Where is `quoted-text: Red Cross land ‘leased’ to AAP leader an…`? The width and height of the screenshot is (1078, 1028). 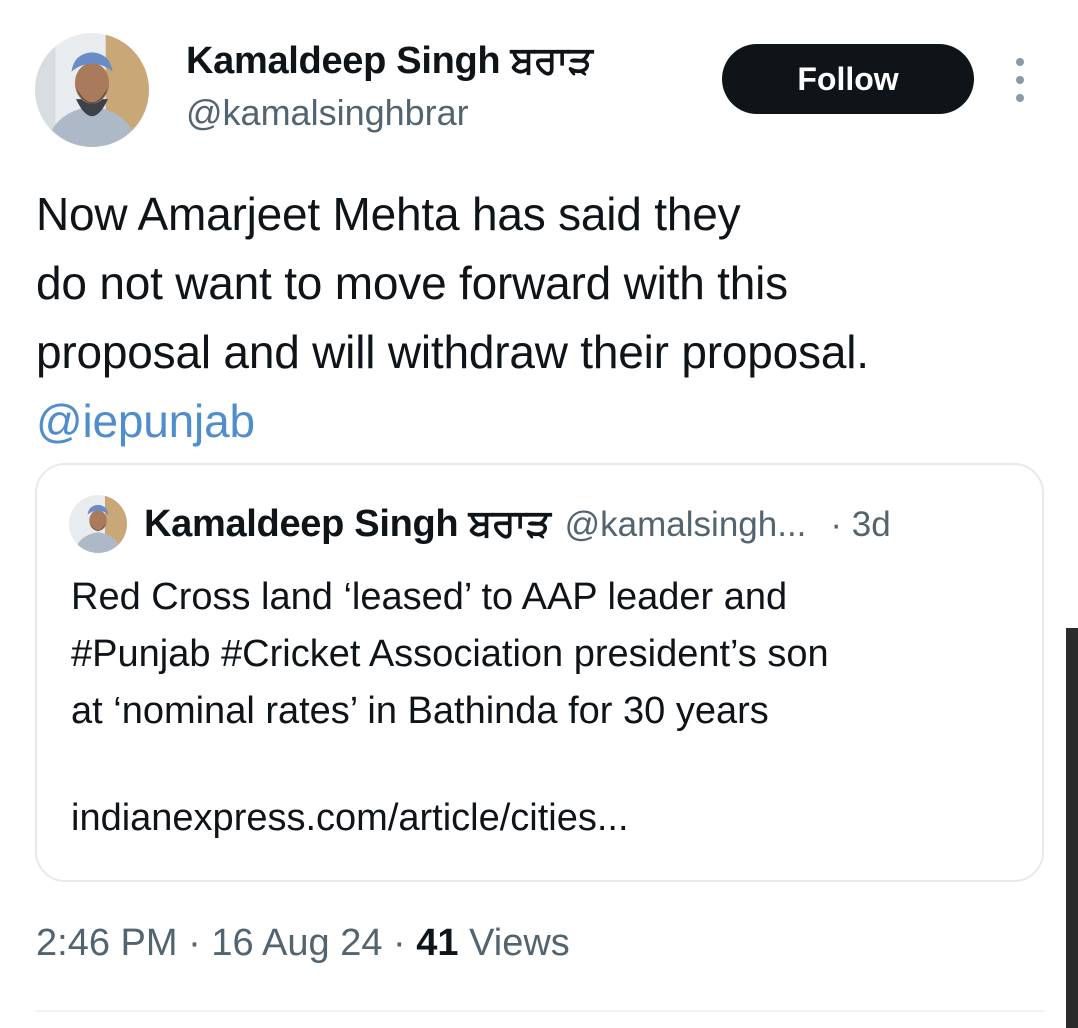 quoted-text: Red Cross land ‘leased’ to AAP leader an… is located at coordinates (450, 654).